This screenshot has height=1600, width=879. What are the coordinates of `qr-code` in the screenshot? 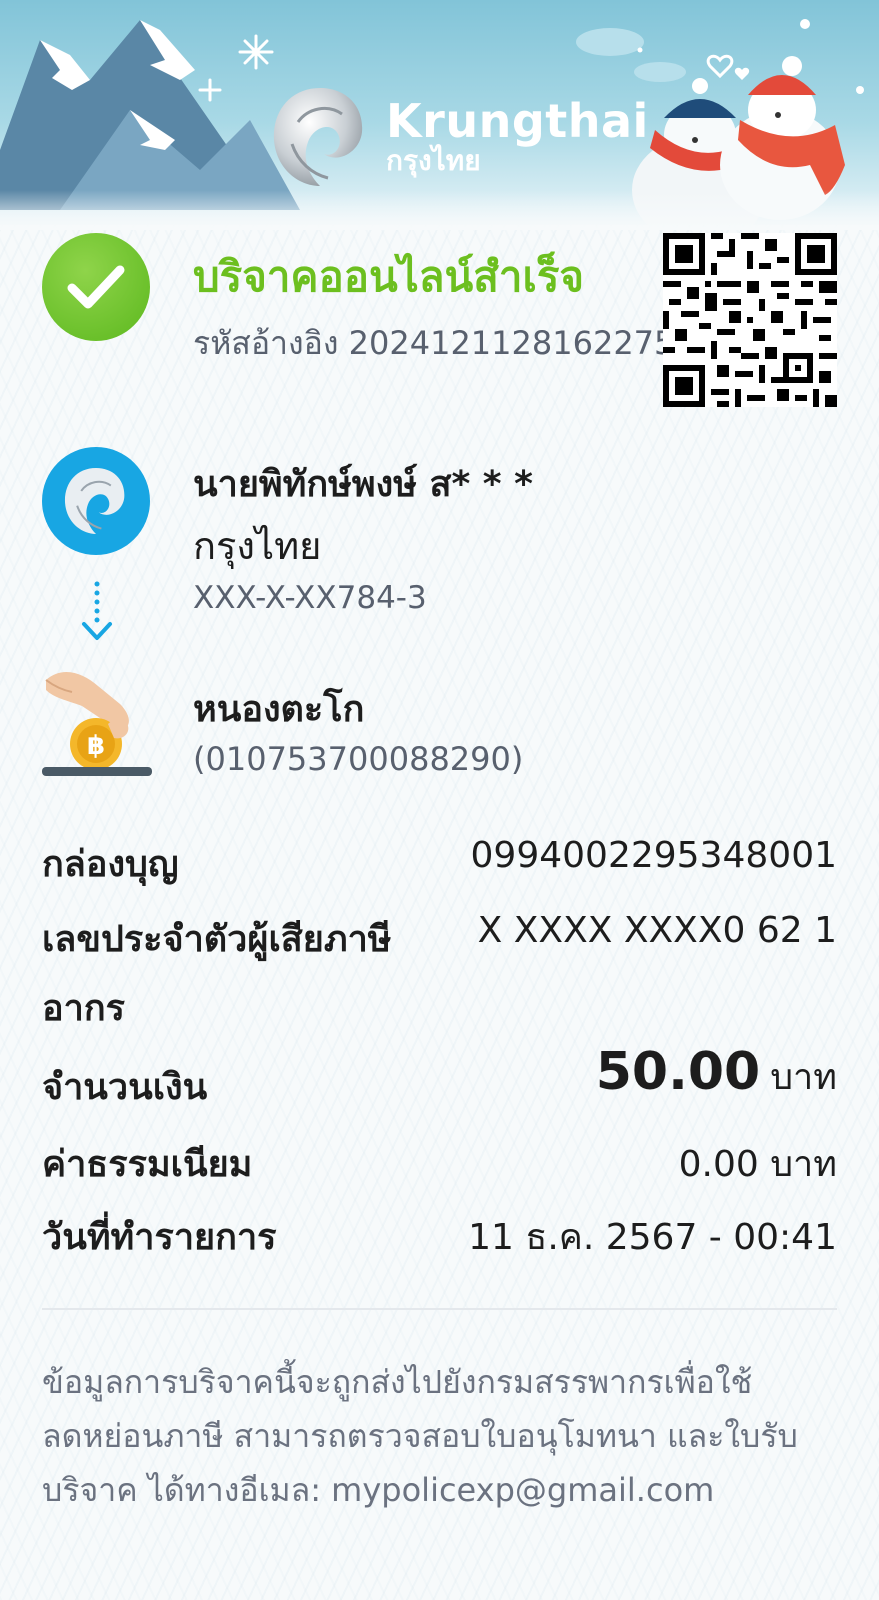 It's located at (750, 320).